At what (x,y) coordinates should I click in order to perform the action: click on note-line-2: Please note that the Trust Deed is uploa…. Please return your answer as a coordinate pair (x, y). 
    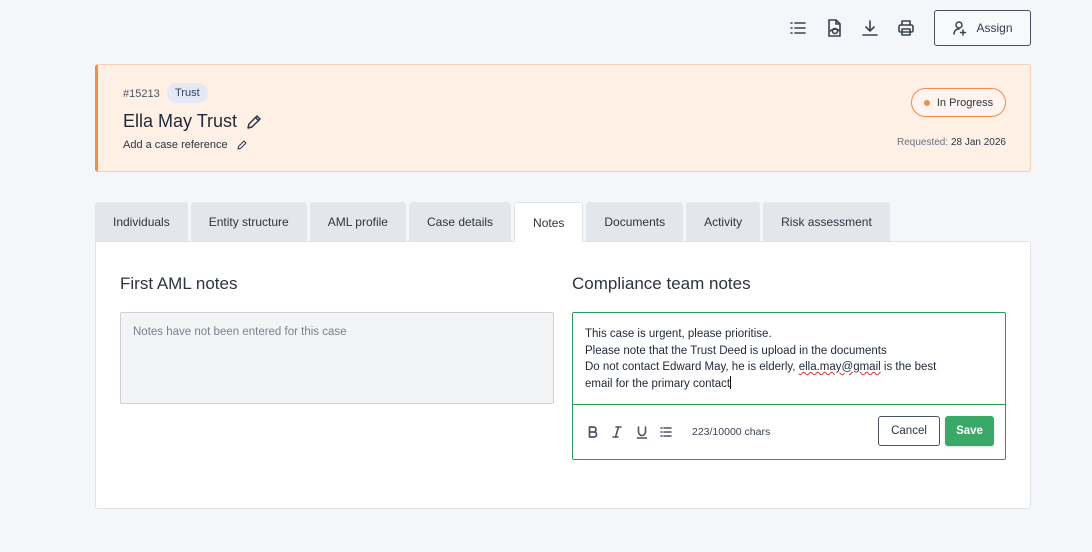
    Looking at the image, I should click on (736, 350).